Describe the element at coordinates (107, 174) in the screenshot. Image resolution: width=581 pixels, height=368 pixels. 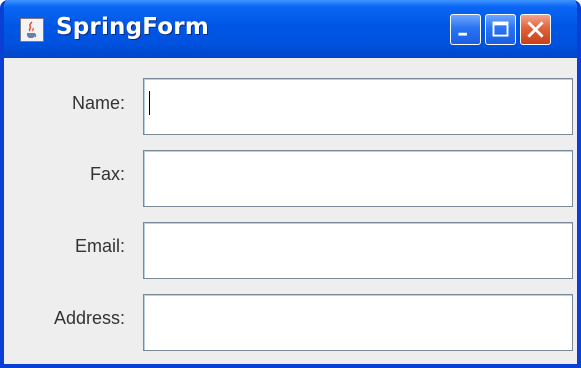
I see `fax-label: Fax:` at that location.